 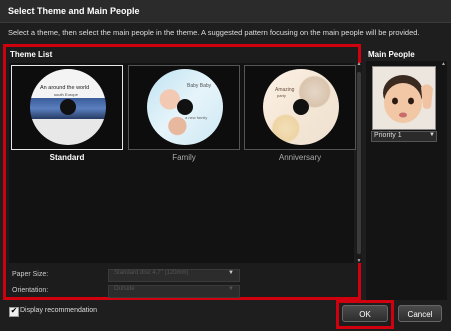 What do you see at coordinates (14, 310) in the screenshot?
I see `checkmark-icon: ✔` at bounding box center [14, 310].